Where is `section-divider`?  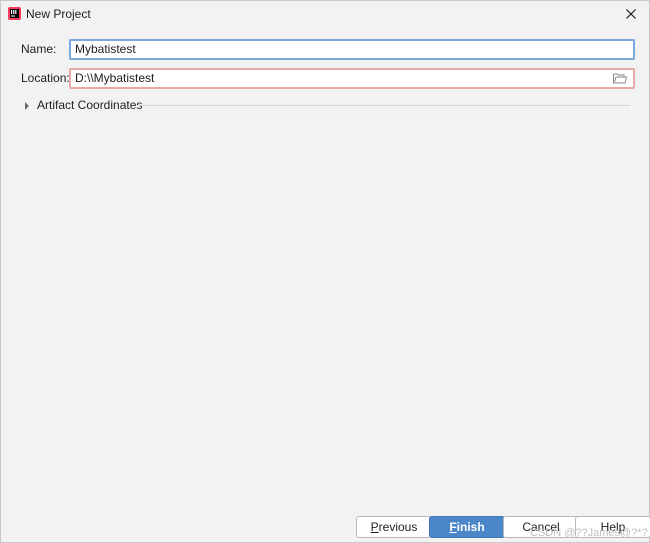
section-divider is located at coordinates (383, 105).